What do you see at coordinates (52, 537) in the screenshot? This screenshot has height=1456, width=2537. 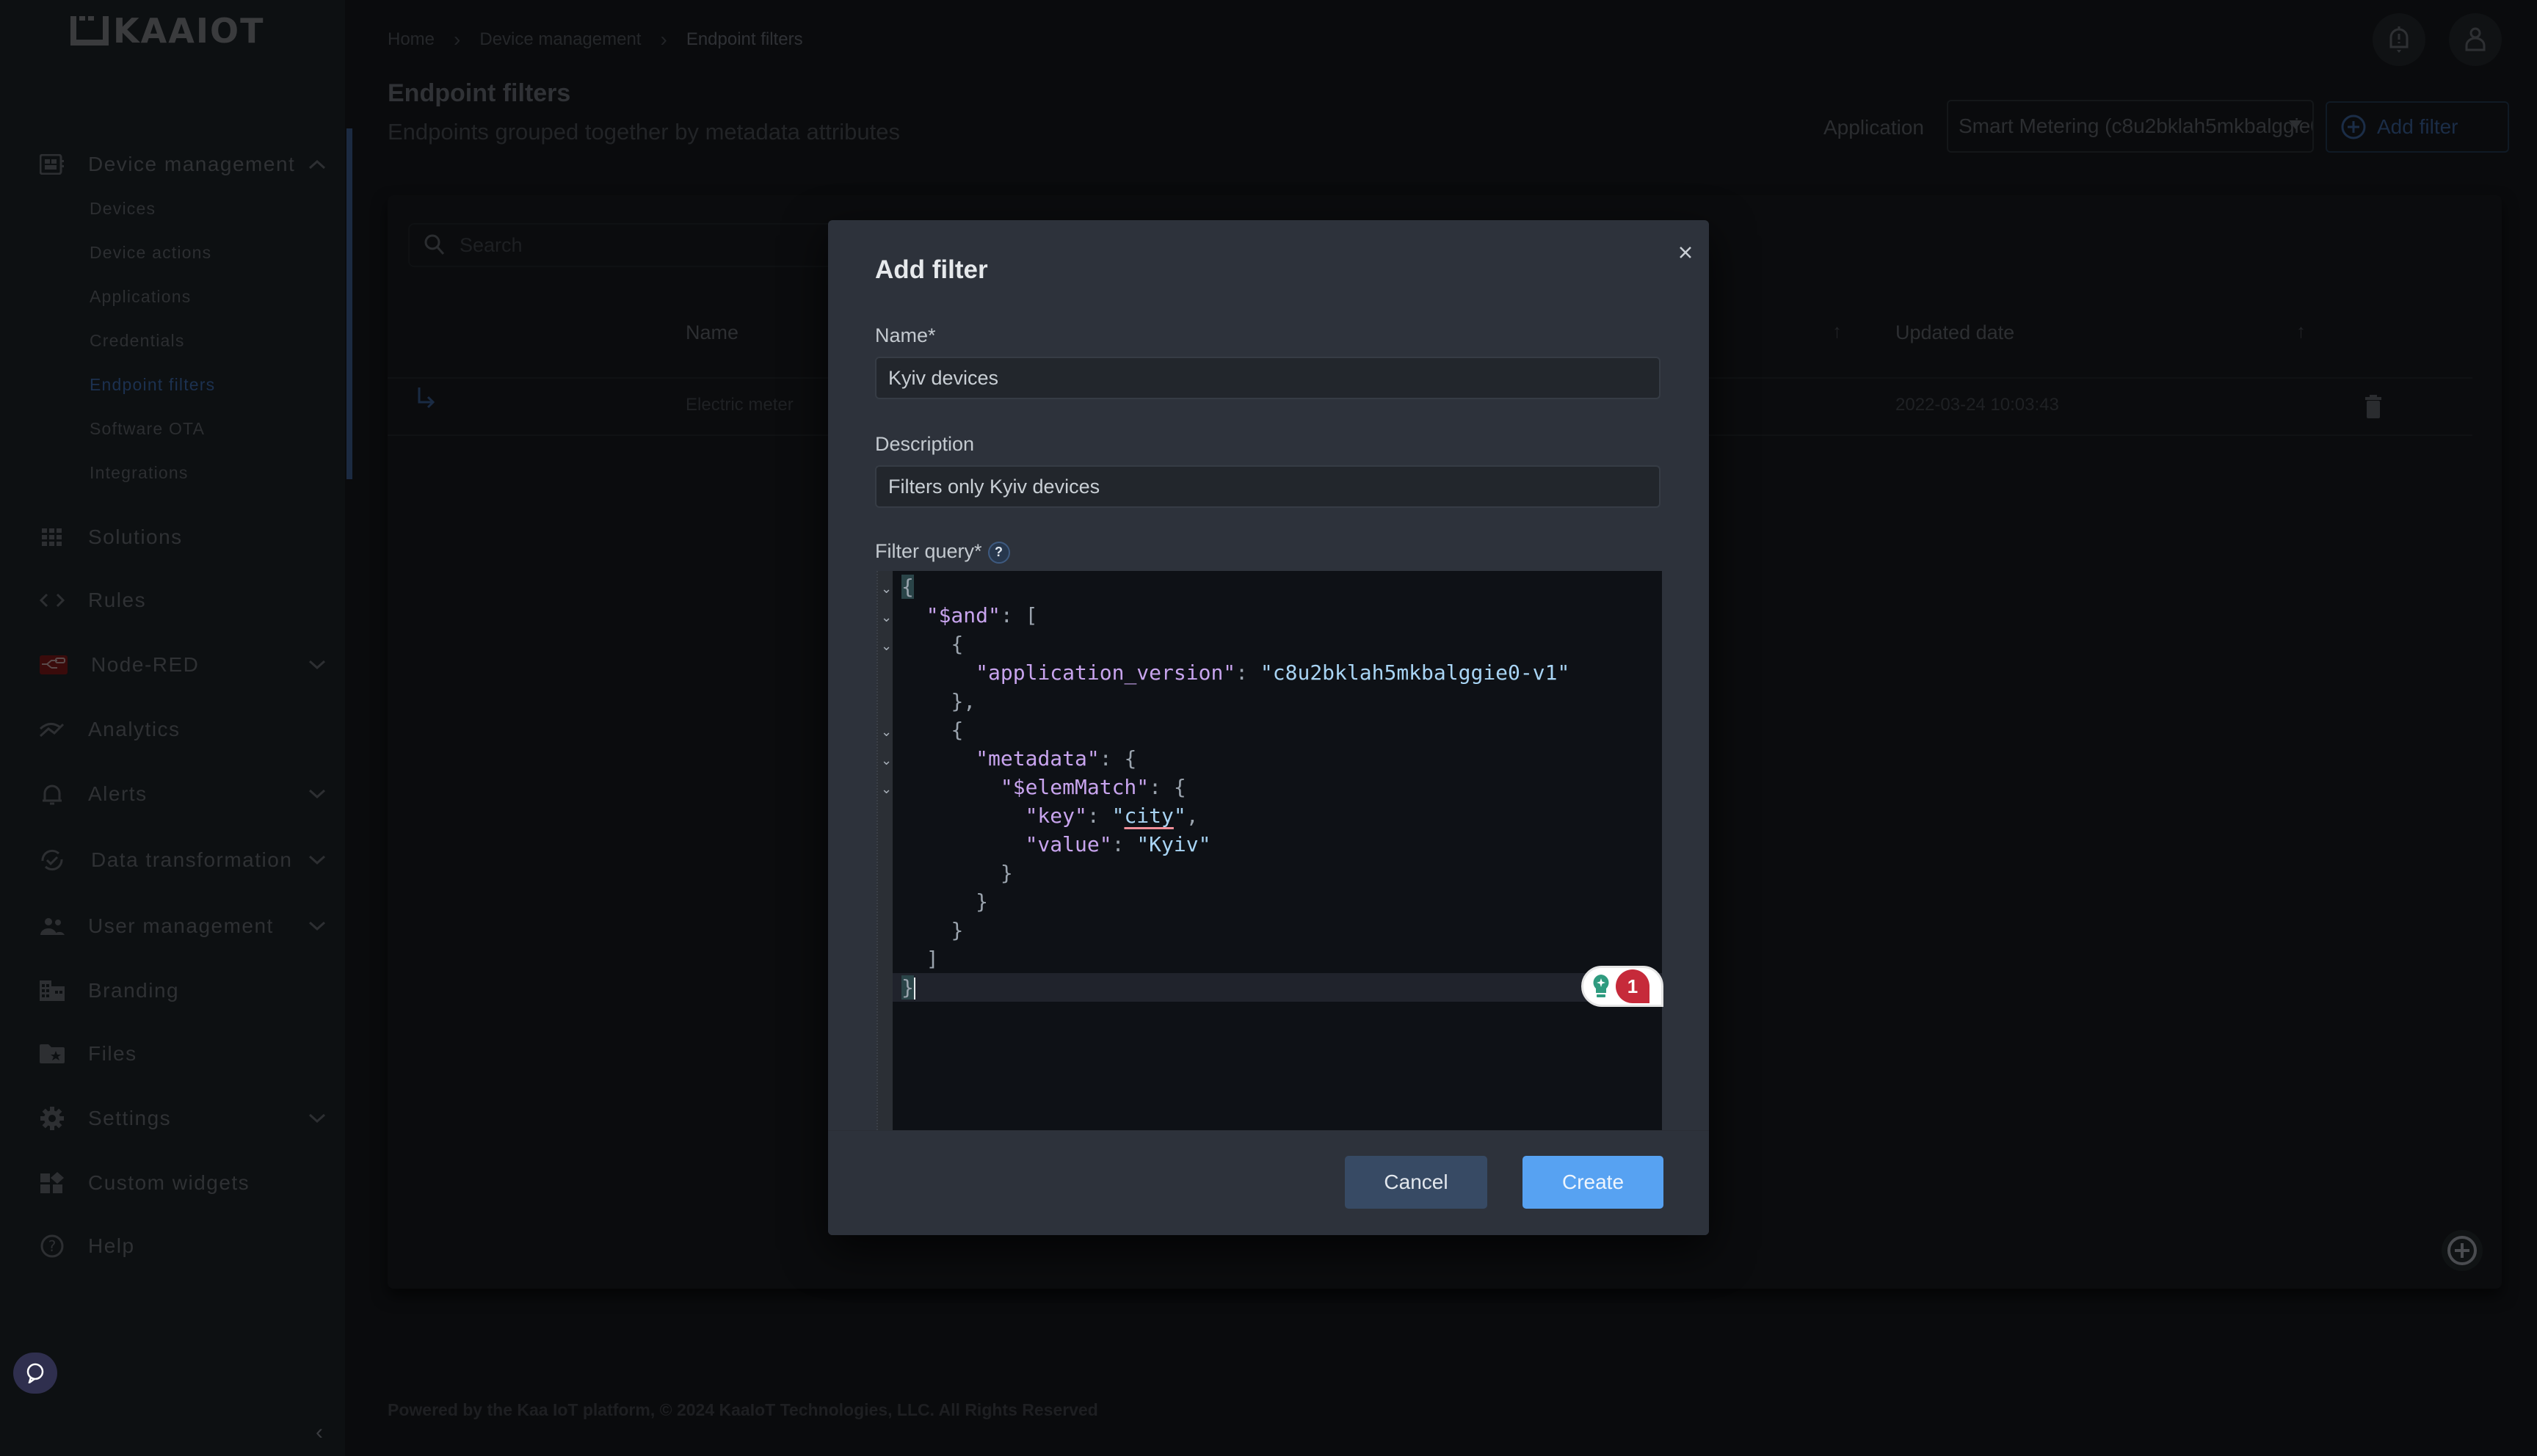 I see `grid-icon` at bounding box center [52, 537].